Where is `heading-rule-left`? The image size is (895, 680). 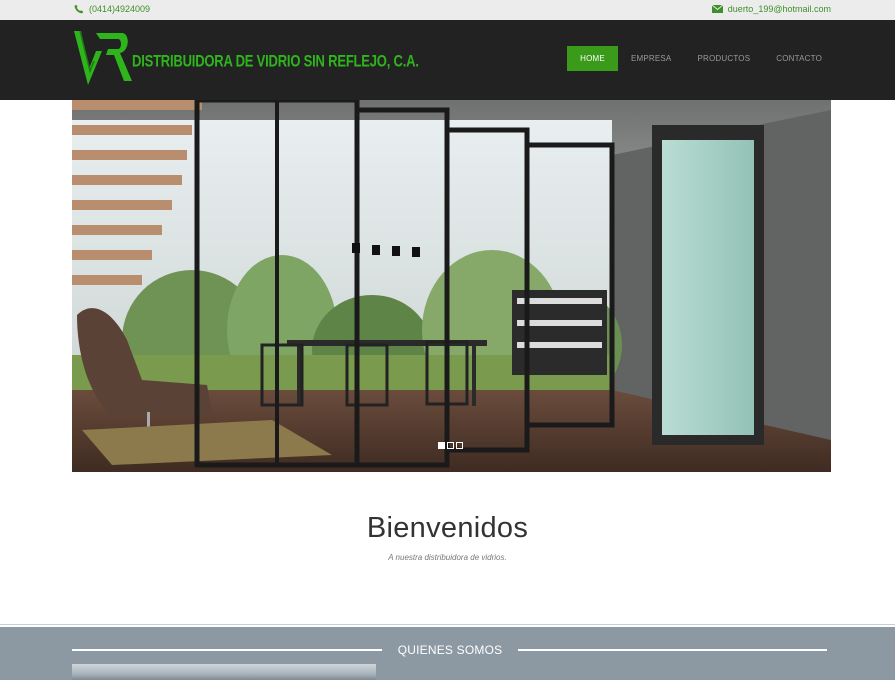
heading-rule-left is located at coordinates (227, 650).